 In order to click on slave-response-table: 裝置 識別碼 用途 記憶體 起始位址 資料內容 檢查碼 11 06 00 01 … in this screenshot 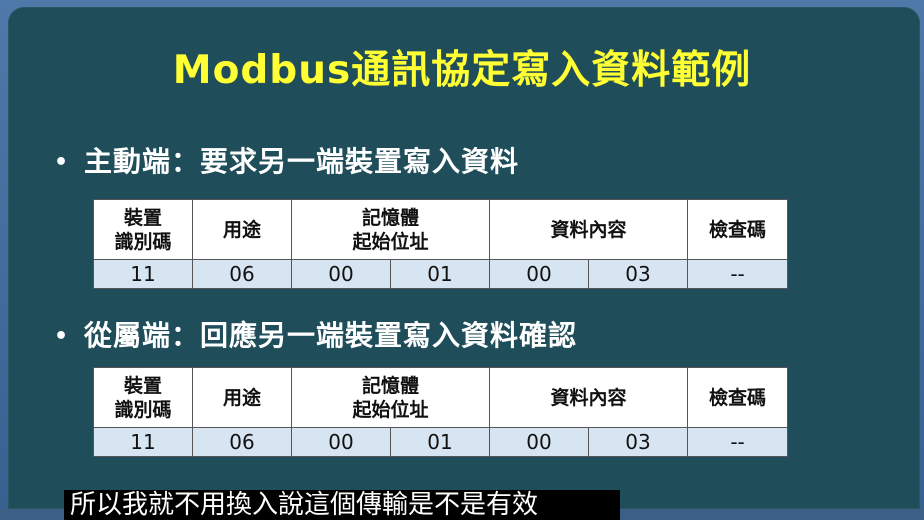, I will do `click(441, 412)`.